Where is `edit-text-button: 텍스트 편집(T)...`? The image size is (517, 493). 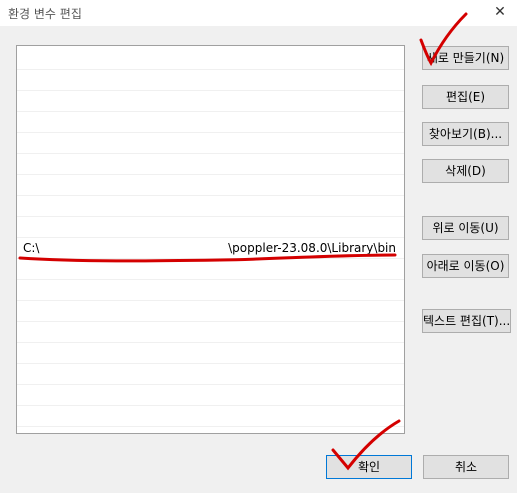
edit-text-button: 텍스트 편집(T)... is located at coordinates (466, 321).